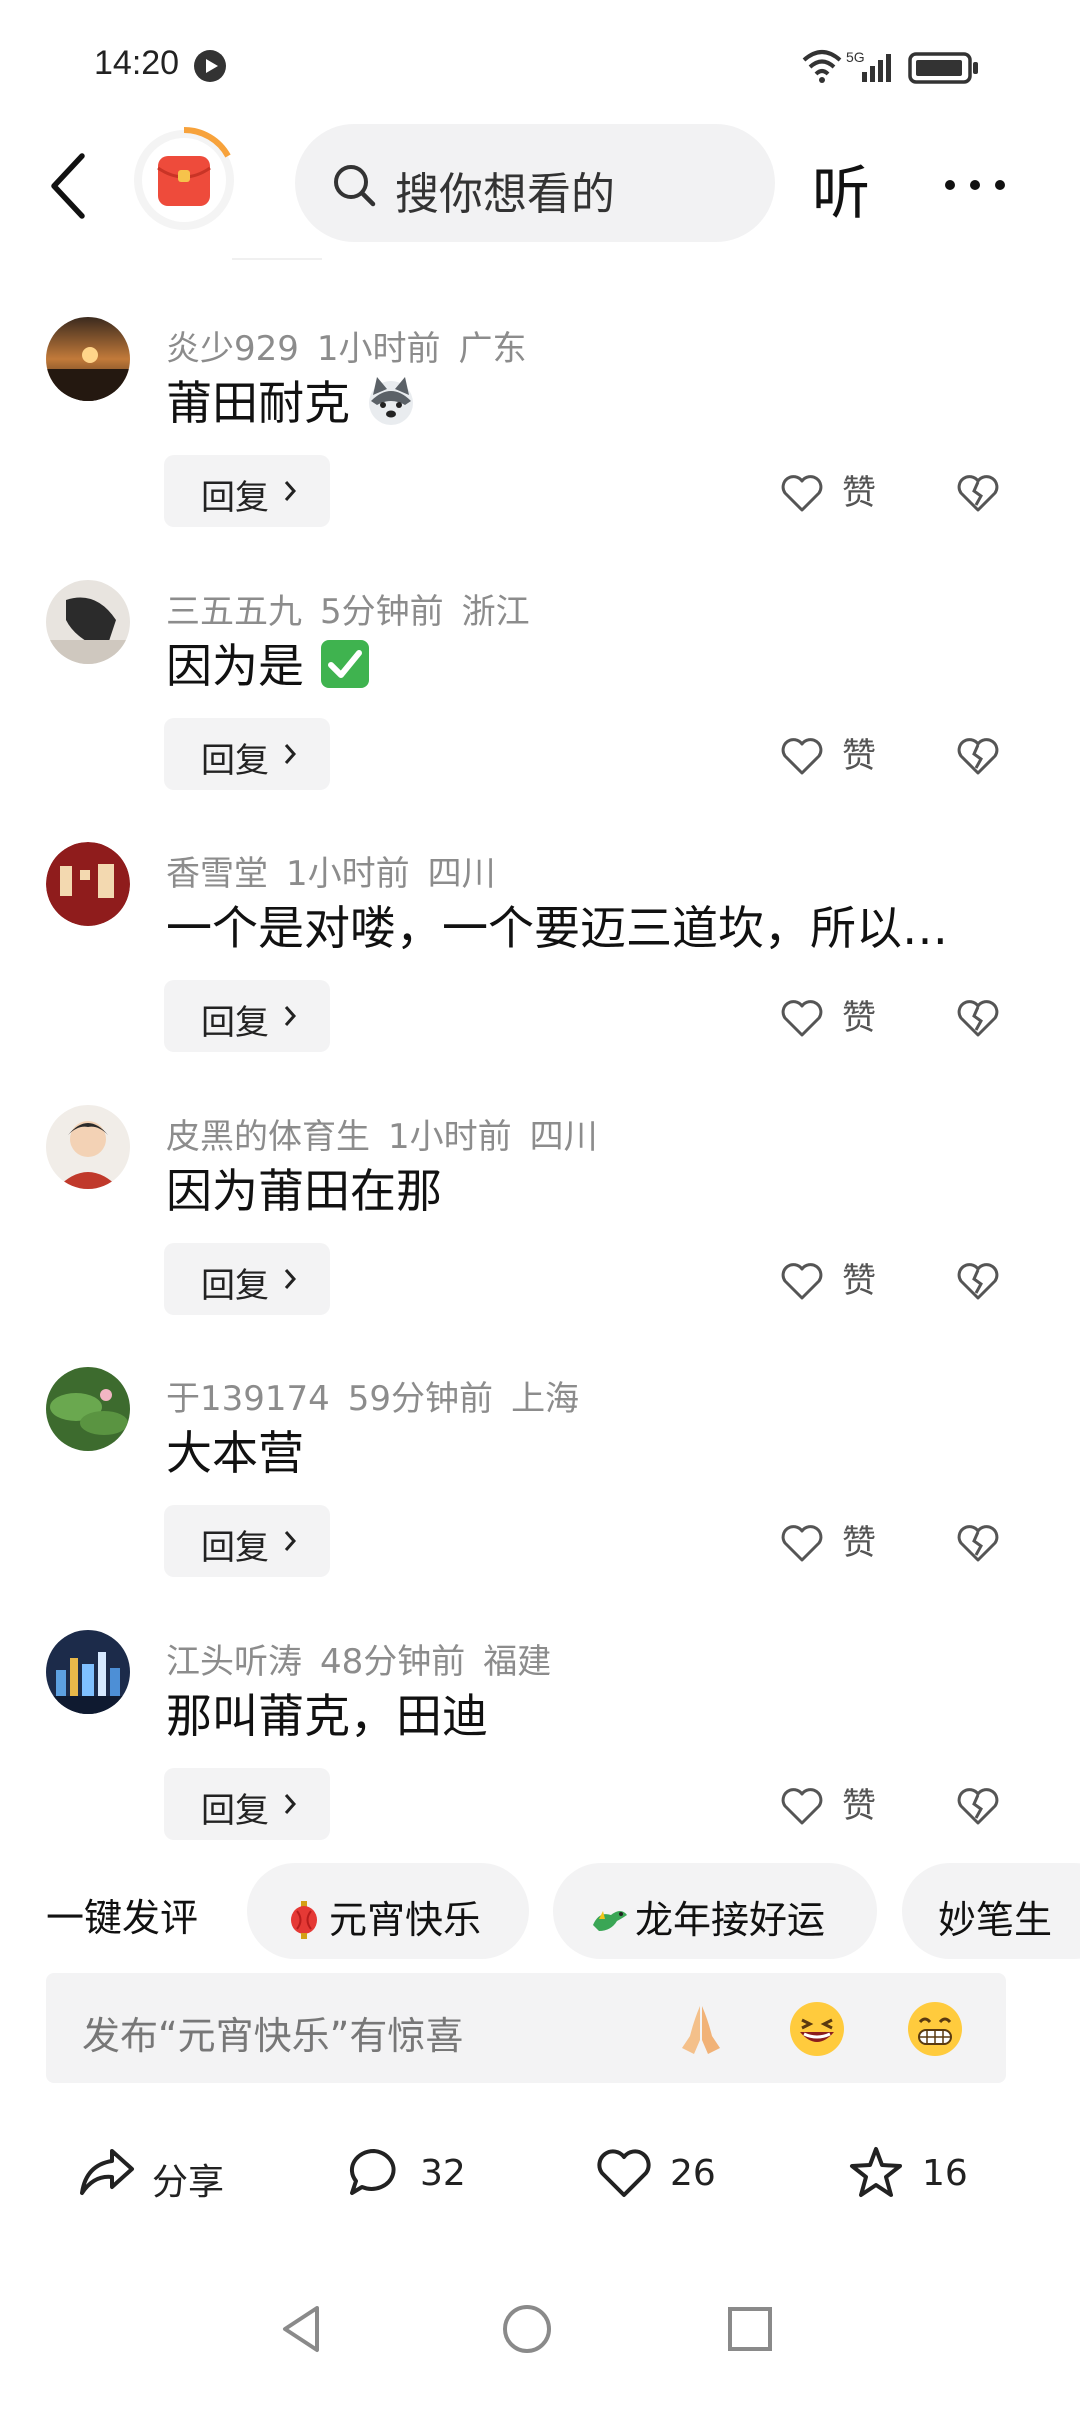 The width and height of the screenshot is (1080, 2412). I want to click on comment-item: 江头听涛 48分钟前 福建 那叫莆克，田迪 回复 赞, so click(540, 1762).